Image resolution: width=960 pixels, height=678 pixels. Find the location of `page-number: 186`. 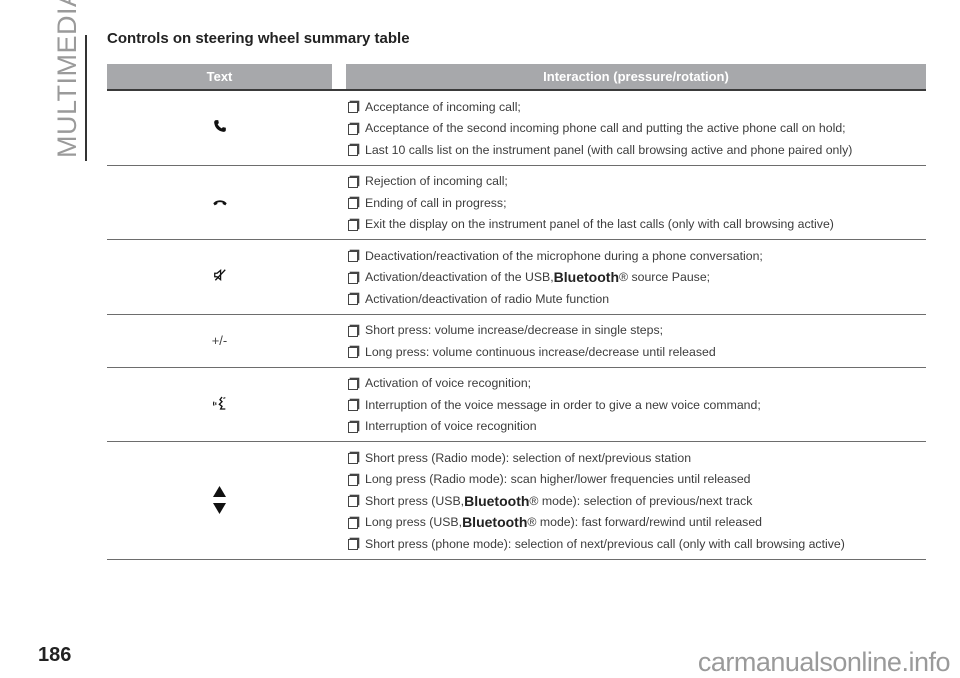

page-number: 186 is located at coordinates (55, 655).